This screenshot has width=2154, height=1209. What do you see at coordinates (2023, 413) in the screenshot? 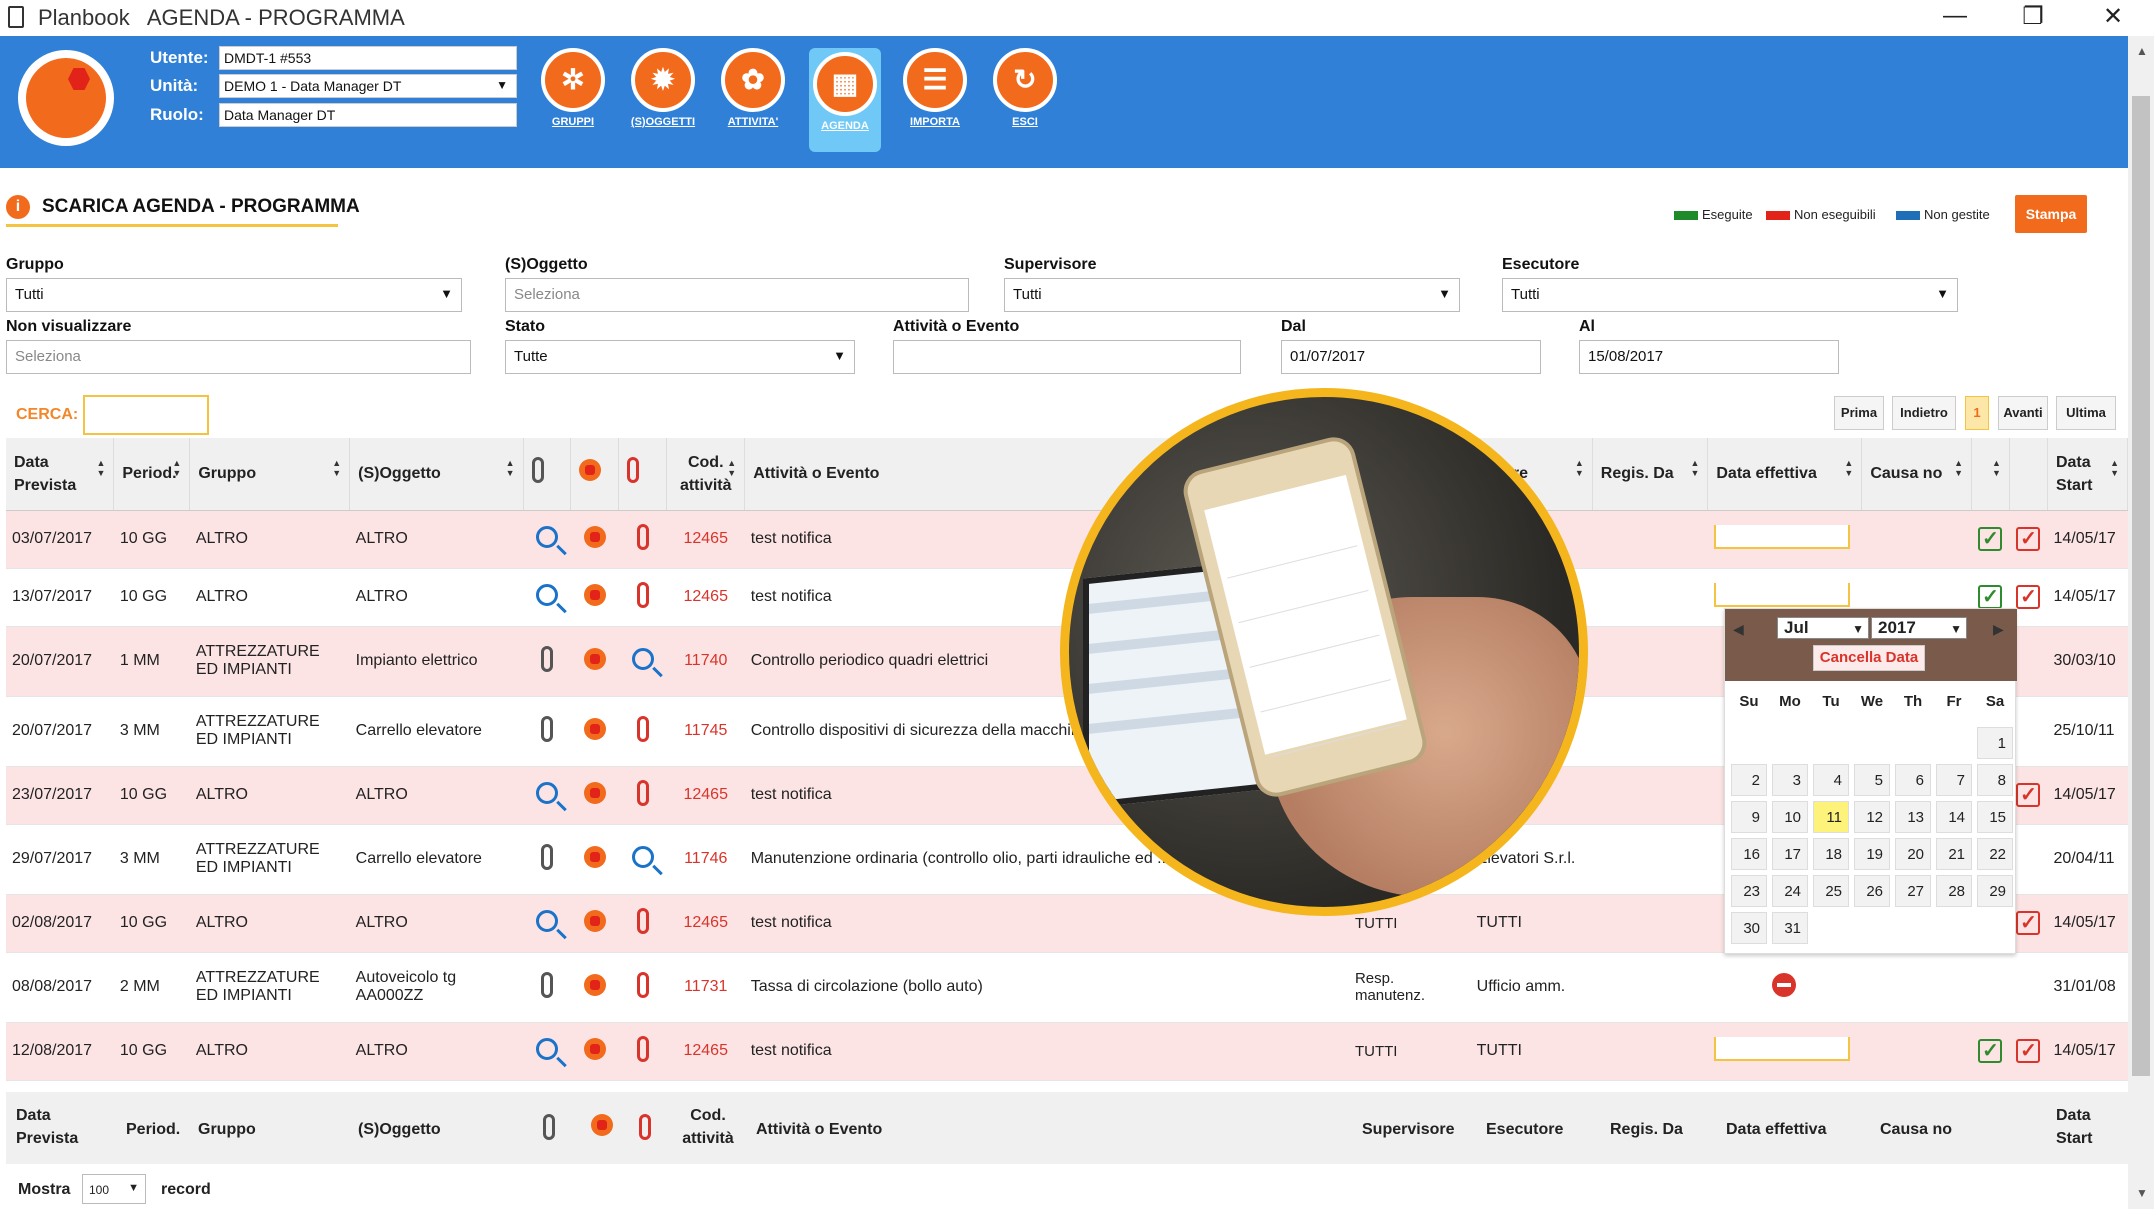
I see `pager-next-button: Avanti` at bounding box center [2023, 413].